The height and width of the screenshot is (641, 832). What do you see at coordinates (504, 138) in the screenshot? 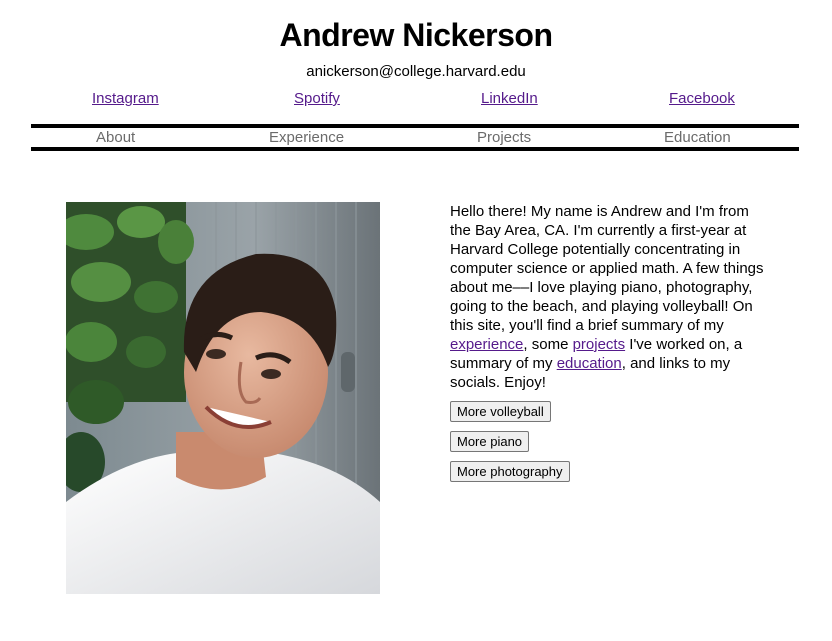
I see `nav-projects: Projects` at bounding box center [504, 138].